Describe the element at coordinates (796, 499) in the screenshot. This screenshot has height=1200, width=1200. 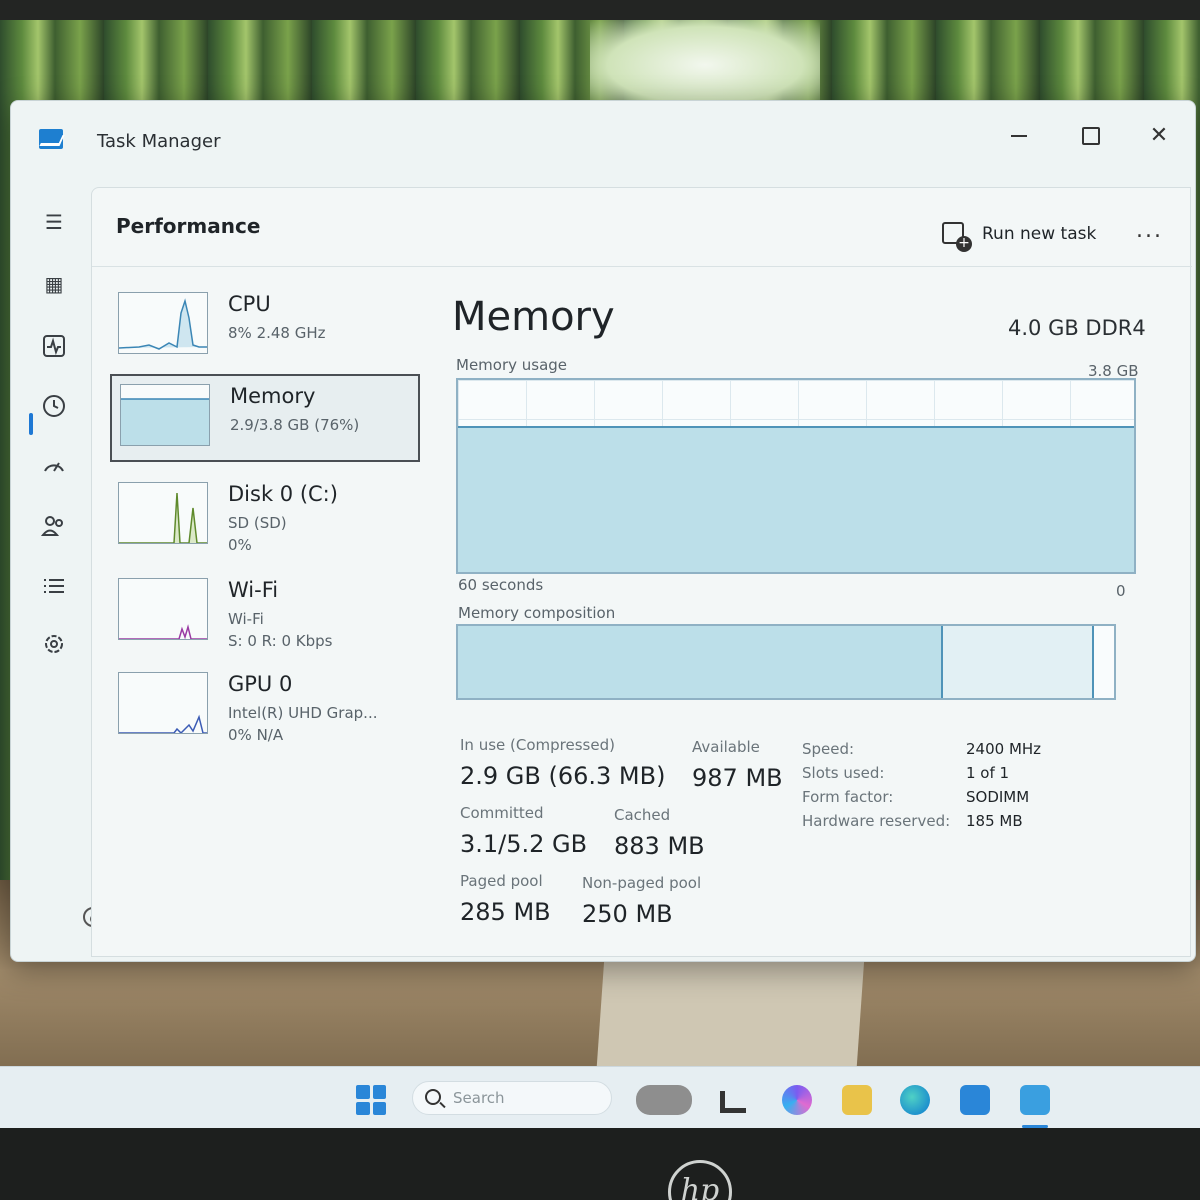
I see `memory-usage-fill` at that location.